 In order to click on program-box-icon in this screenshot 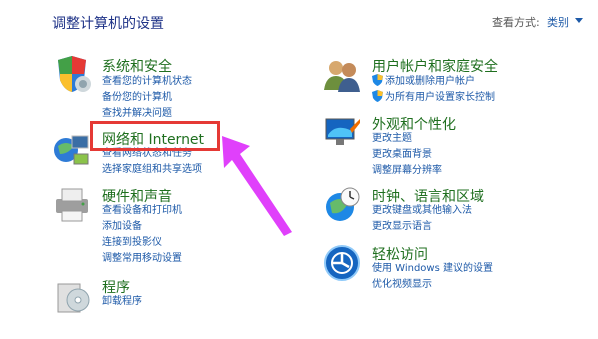, I will do `click(73, 298)`.